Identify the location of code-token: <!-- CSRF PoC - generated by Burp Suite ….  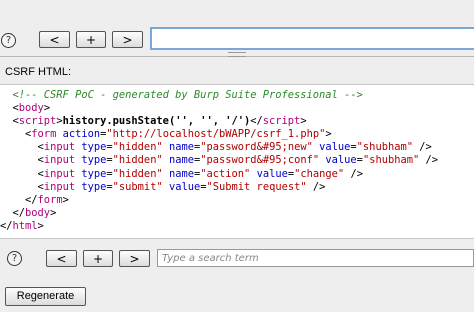
(187, 95).